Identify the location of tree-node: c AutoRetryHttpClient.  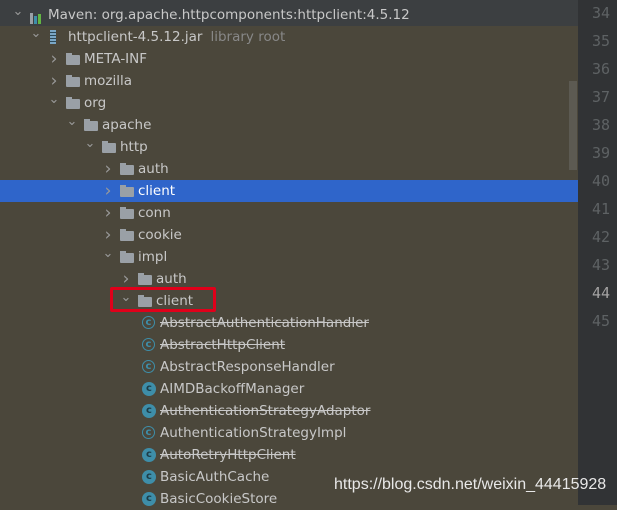
(289, 455).